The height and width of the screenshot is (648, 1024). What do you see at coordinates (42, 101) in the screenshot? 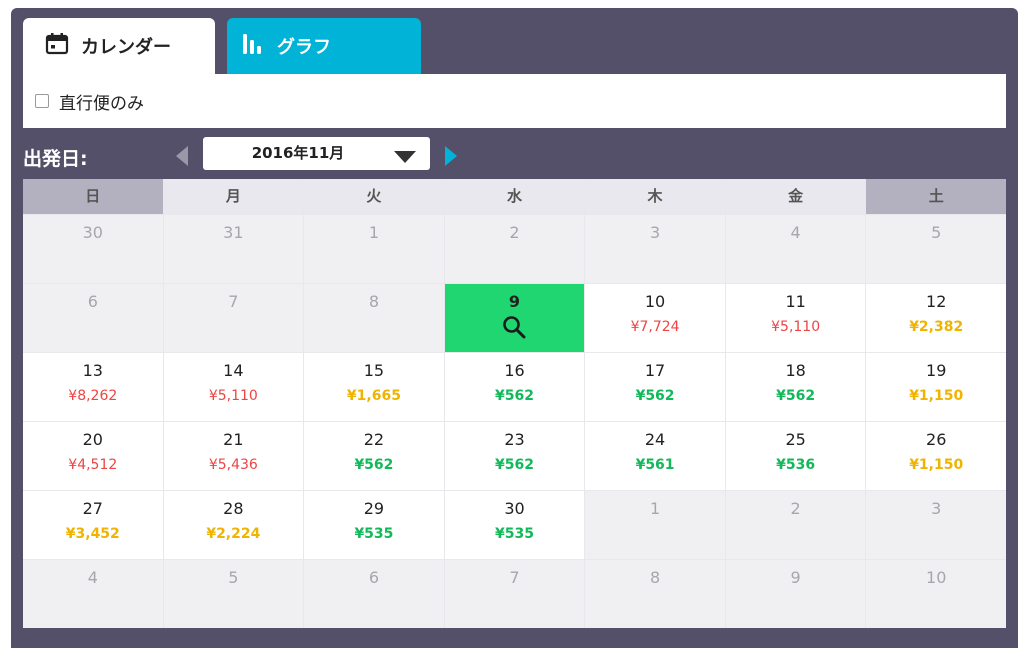
I see `direct-only-checkbox` at bounding box center [42, 101].